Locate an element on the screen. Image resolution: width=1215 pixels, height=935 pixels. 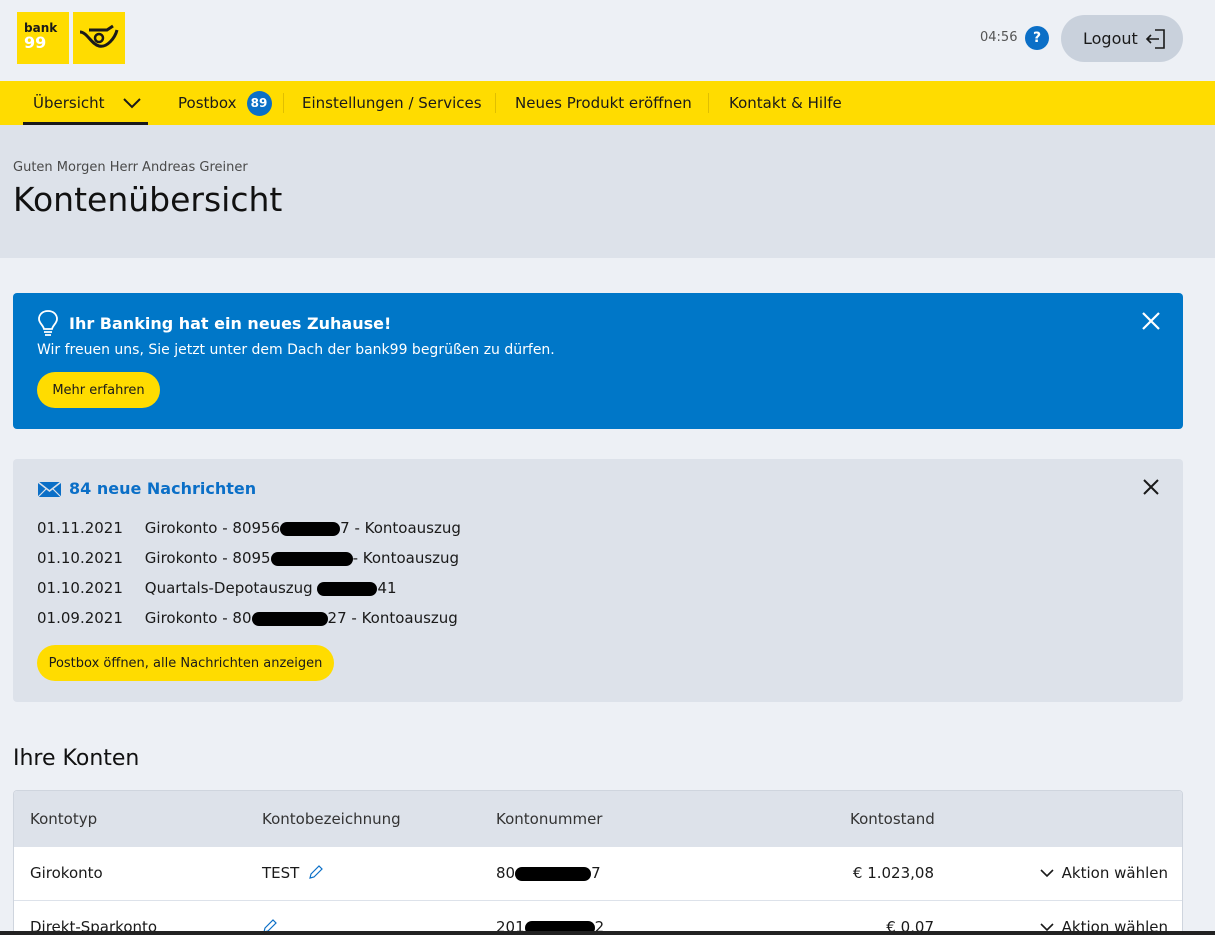
column-header-kontotyp: Kontotyp is located at coordinates (64, 819).